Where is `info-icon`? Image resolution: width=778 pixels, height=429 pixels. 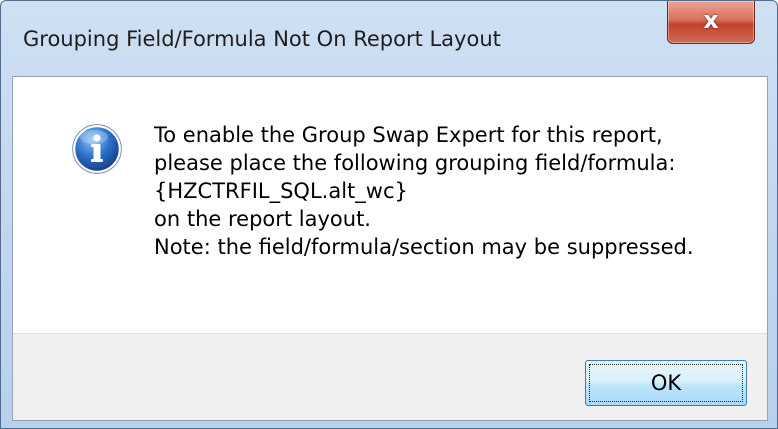 info-icon is located at coordinates (97, 149).